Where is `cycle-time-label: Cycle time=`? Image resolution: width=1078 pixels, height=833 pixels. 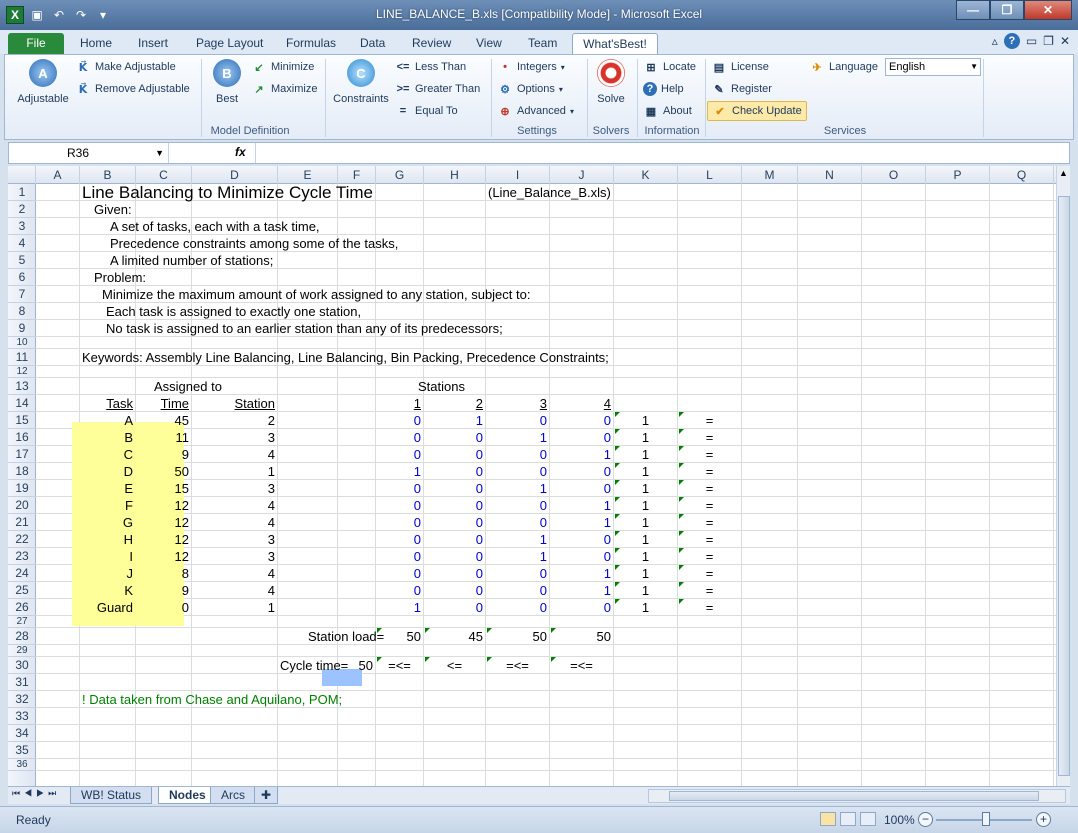
cycle-time-label: Cycle time= is located at coordinates (314, 666).